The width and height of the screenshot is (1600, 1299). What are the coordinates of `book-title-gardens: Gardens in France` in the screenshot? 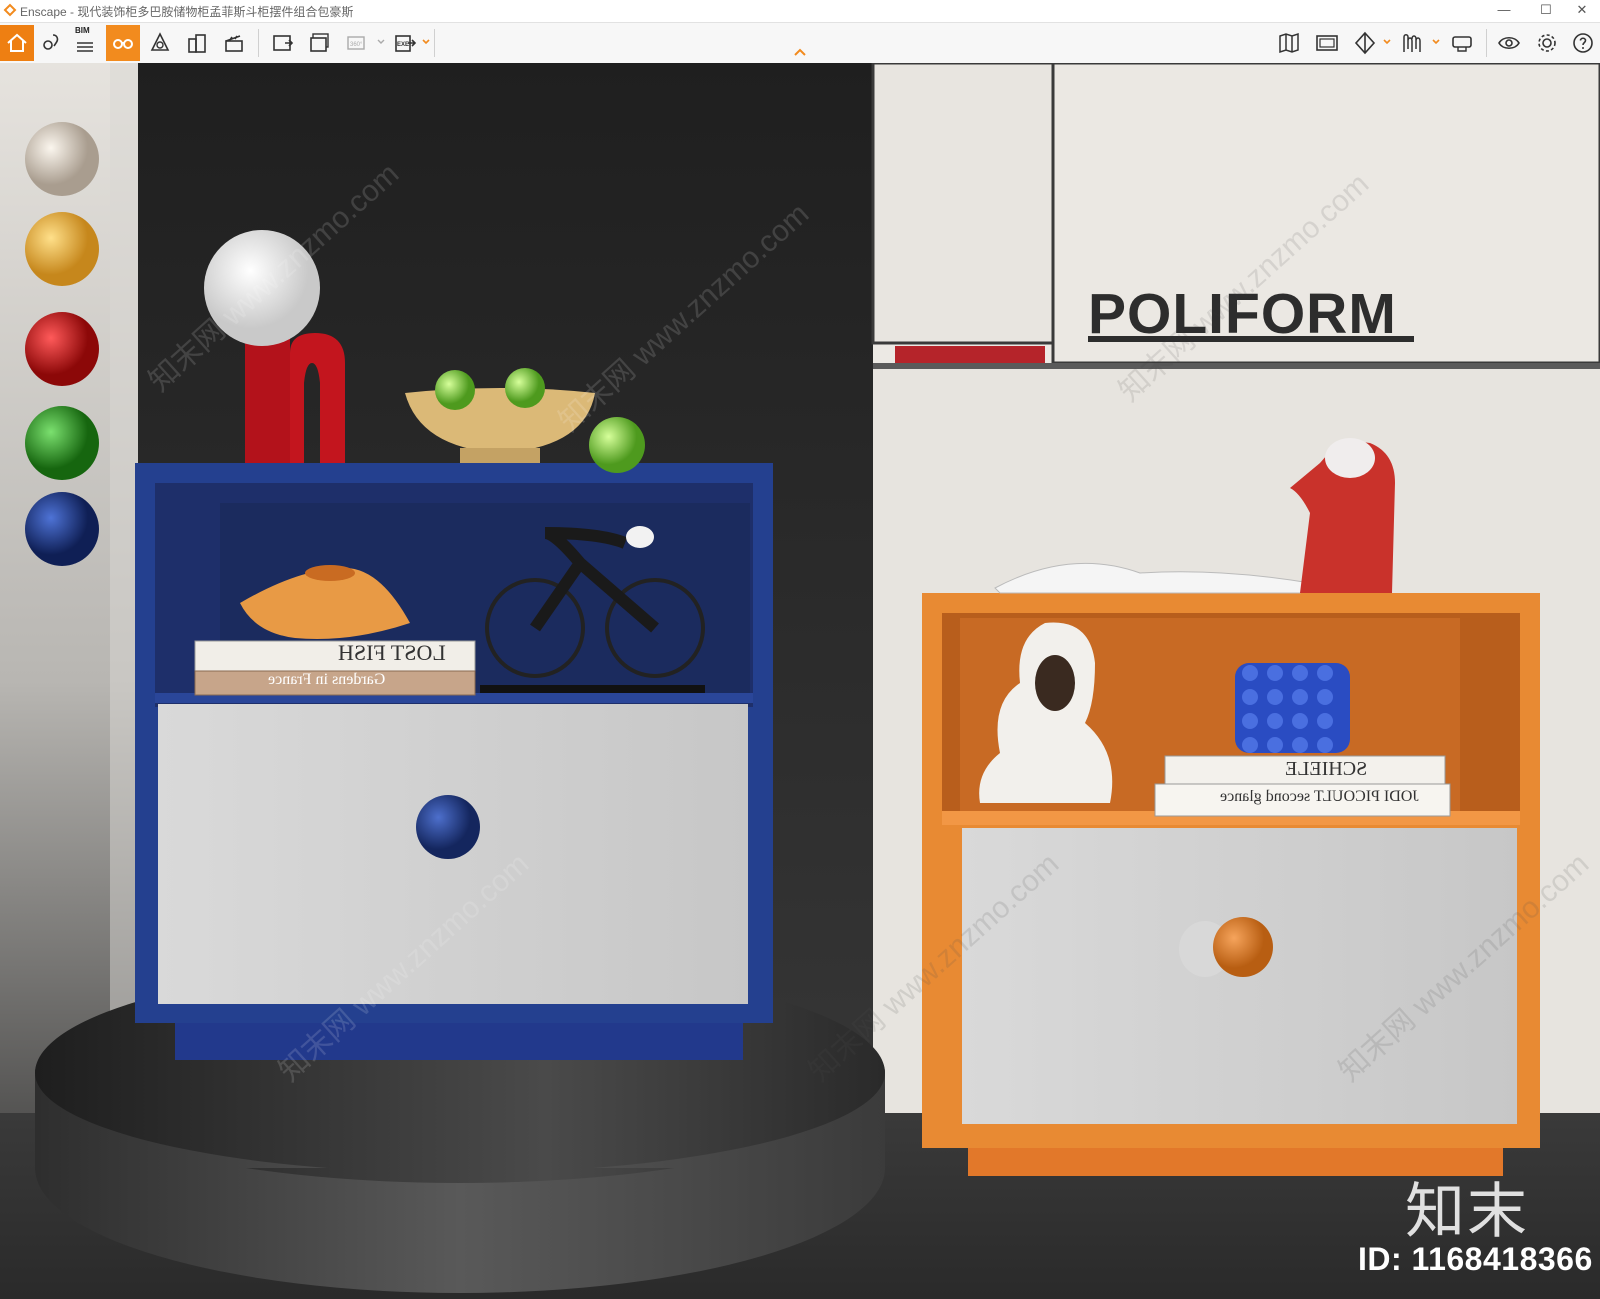 It's located at (327, 679).